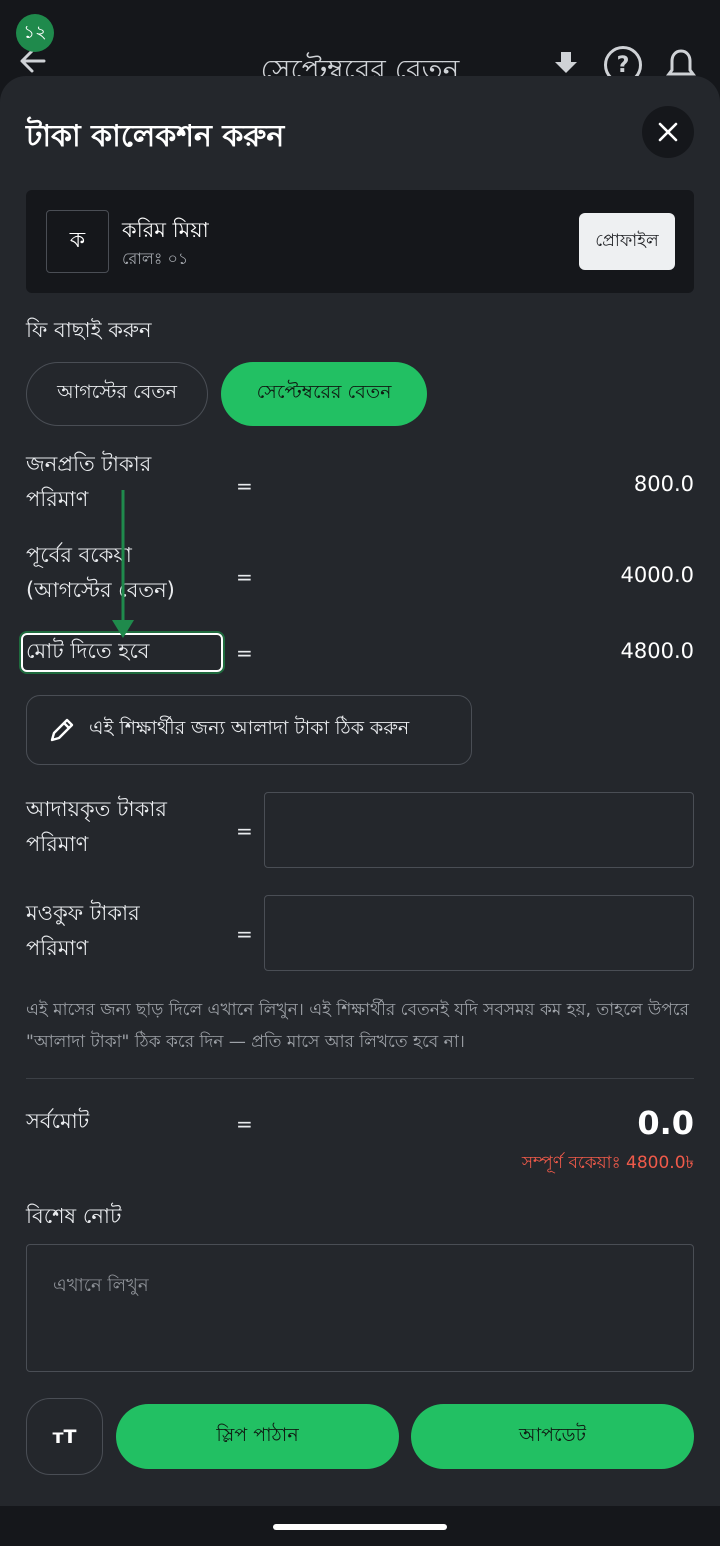 This screenshot has width=720, height=1546. What do you see at coordinates (360, 1308) in the screenshot?
I see `special-note-input: এখানে লিখুন` at bounding box center [360, 1308].